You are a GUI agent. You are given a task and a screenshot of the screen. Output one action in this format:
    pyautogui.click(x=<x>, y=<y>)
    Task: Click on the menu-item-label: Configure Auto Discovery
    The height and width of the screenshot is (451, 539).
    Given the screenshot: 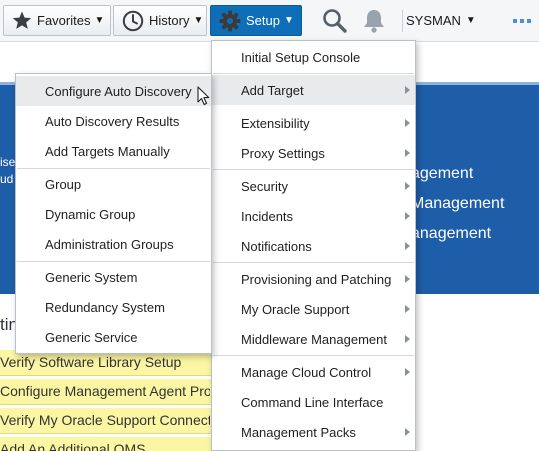 What is the action you would take?
    pyautogui.click(x=118, y=91)
    